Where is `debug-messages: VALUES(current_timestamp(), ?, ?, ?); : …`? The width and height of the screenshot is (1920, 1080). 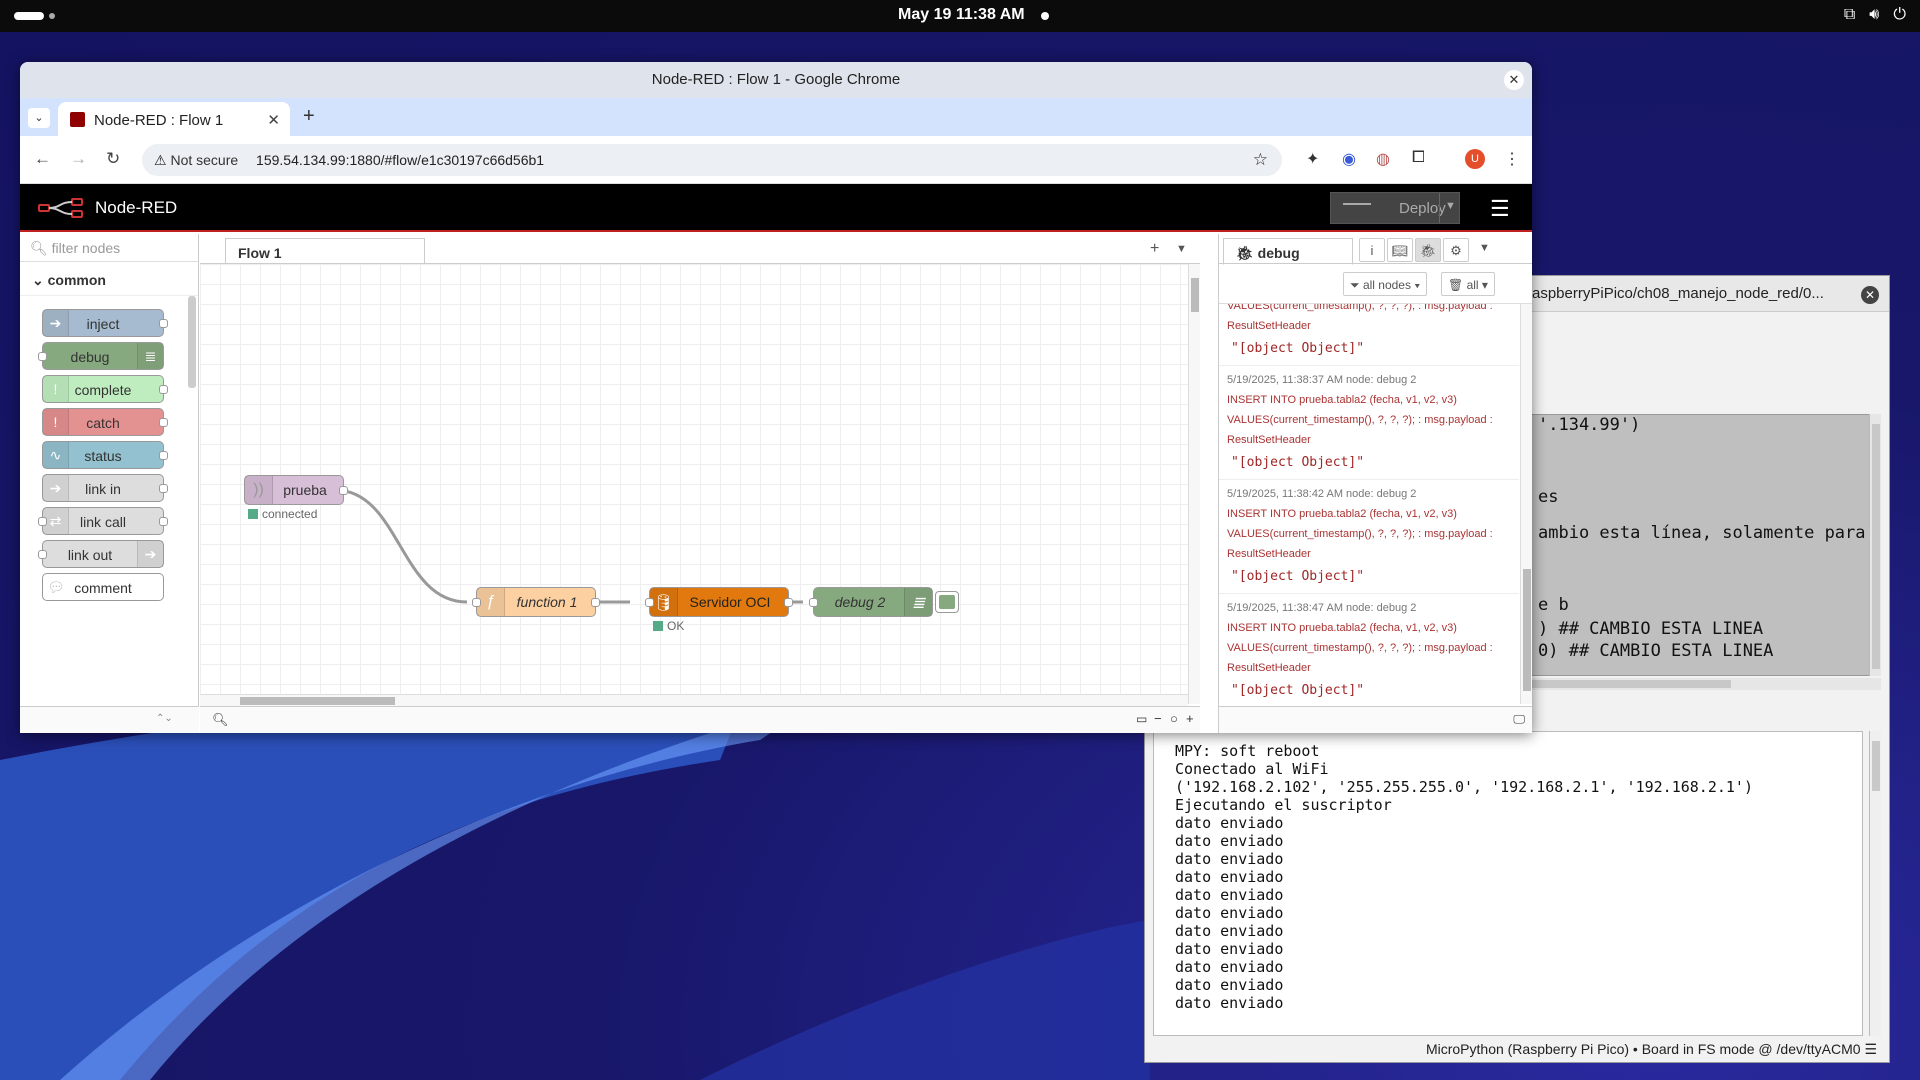 debug-messages: VALUES(current_timestamp(), ?, ?, ?); : … is located at coordinates (1369, 504).